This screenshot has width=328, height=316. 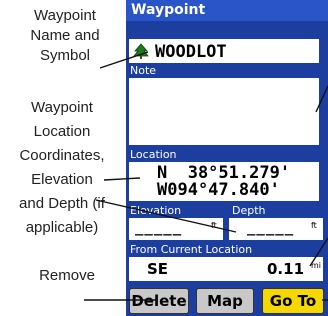 I want to click on leader-from-current, so click(x=318, y=252).